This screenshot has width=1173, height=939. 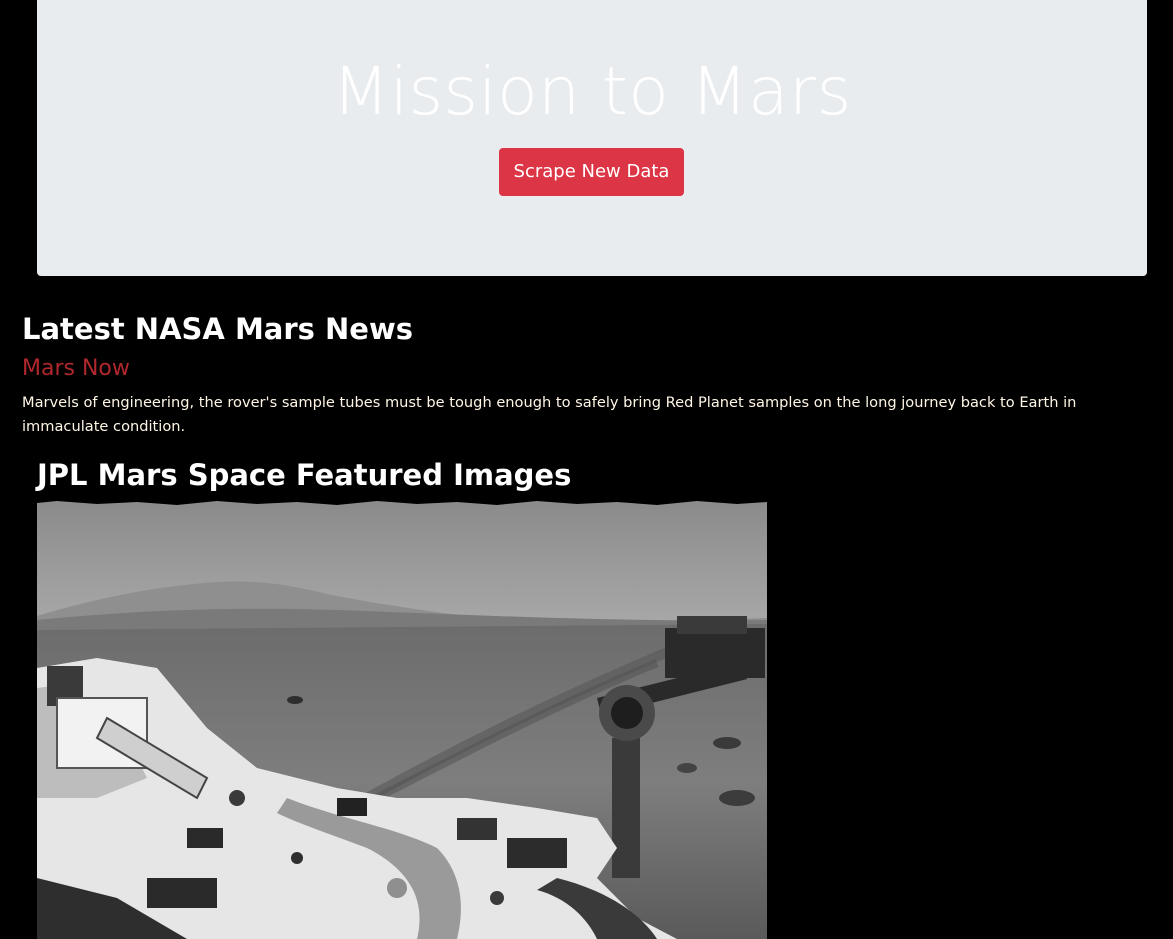 What do you see at coordinates (218, 329) in the screenshot?
I see `news-section-heading: Latest NASA Mars News` at bounding box center [218, 329].